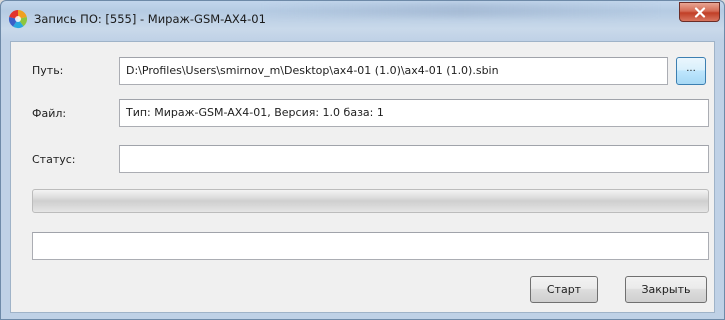 The width and height of the screenshot is (725, 320). What do you see at coordinates (54, 159) in the screenshot?
I see `status-label: Статус:` at bounding box center [54, 159].